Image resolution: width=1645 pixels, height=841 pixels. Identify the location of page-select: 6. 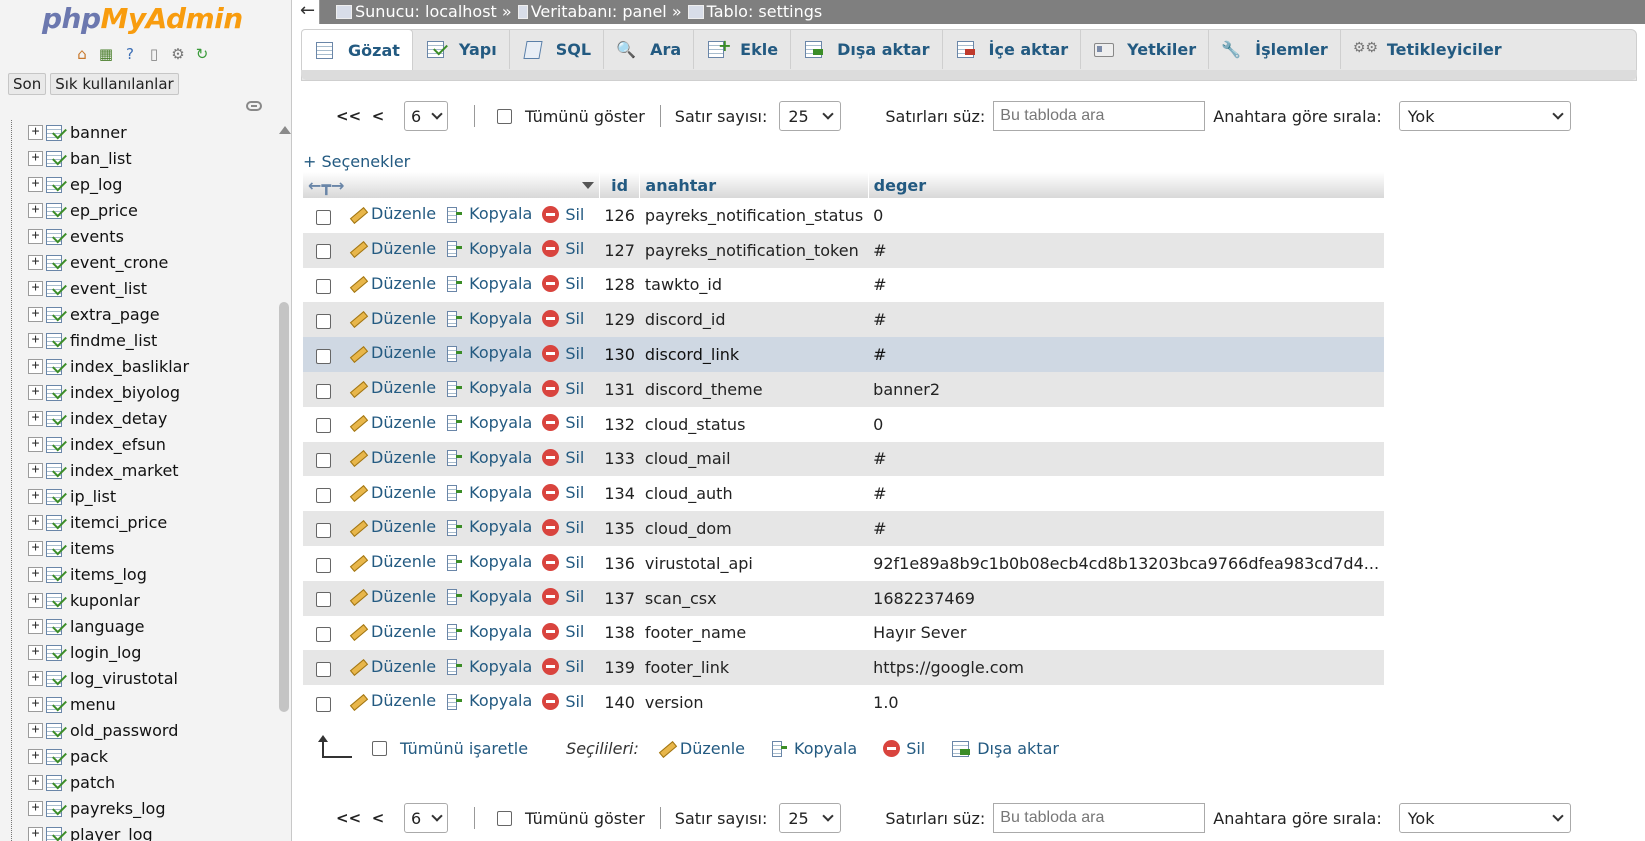
(426, 818).